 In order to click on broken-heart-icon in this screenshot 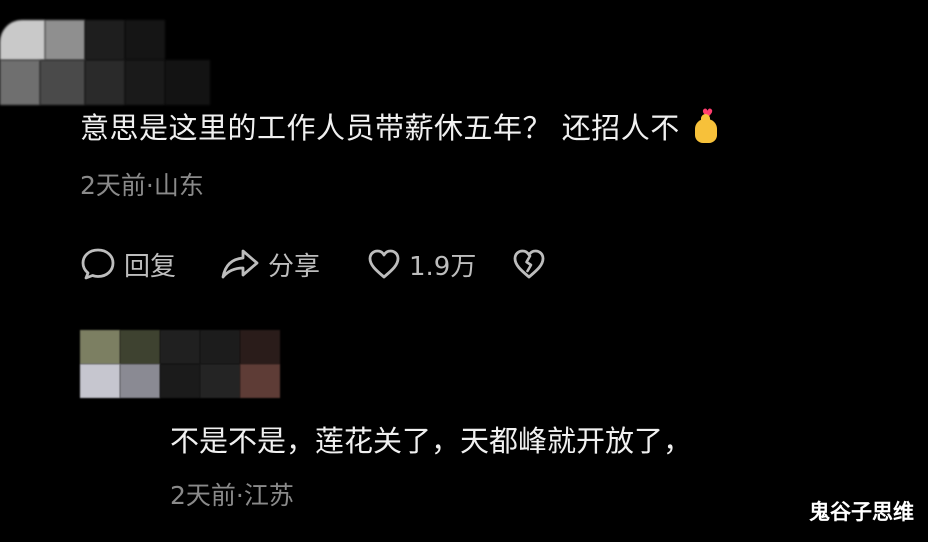, I will do `click(529, 264)`.